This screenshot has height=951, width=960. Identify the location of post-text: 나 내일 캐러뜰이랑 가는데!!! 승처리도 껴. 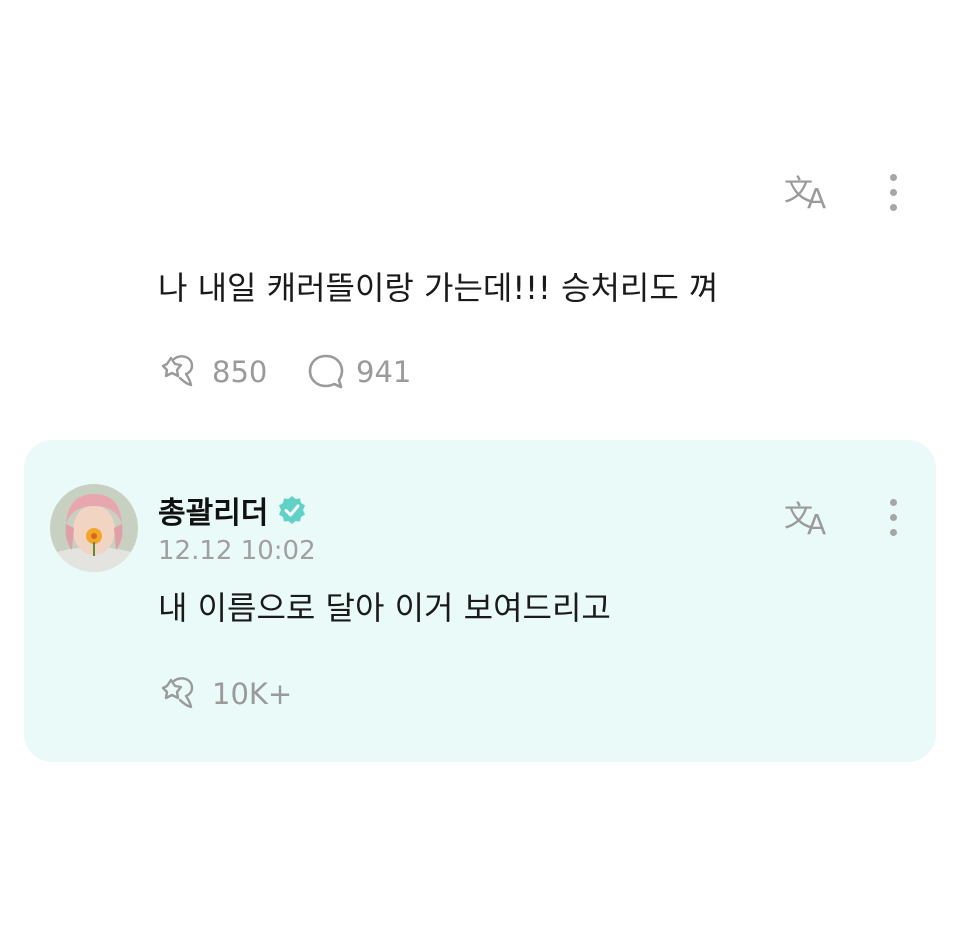
(438, 288).